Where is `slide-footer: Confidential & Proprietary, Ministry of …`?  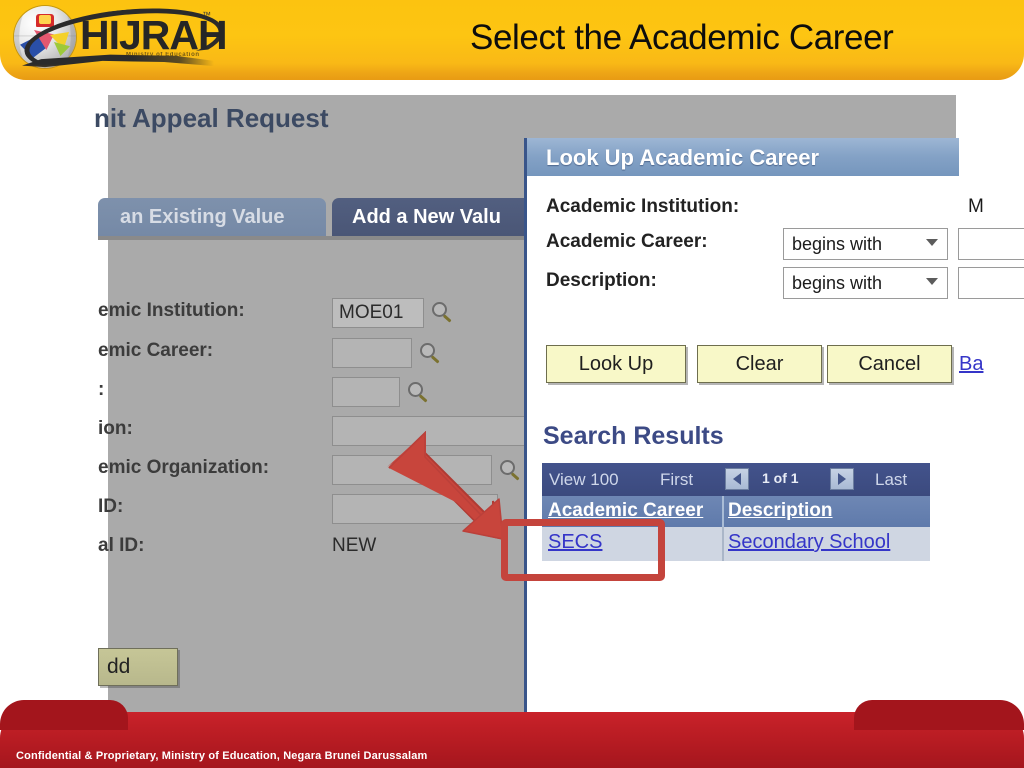
slide-footer: Confidential & Proprietary, Ministry of … is located at coordinates (512, 734).